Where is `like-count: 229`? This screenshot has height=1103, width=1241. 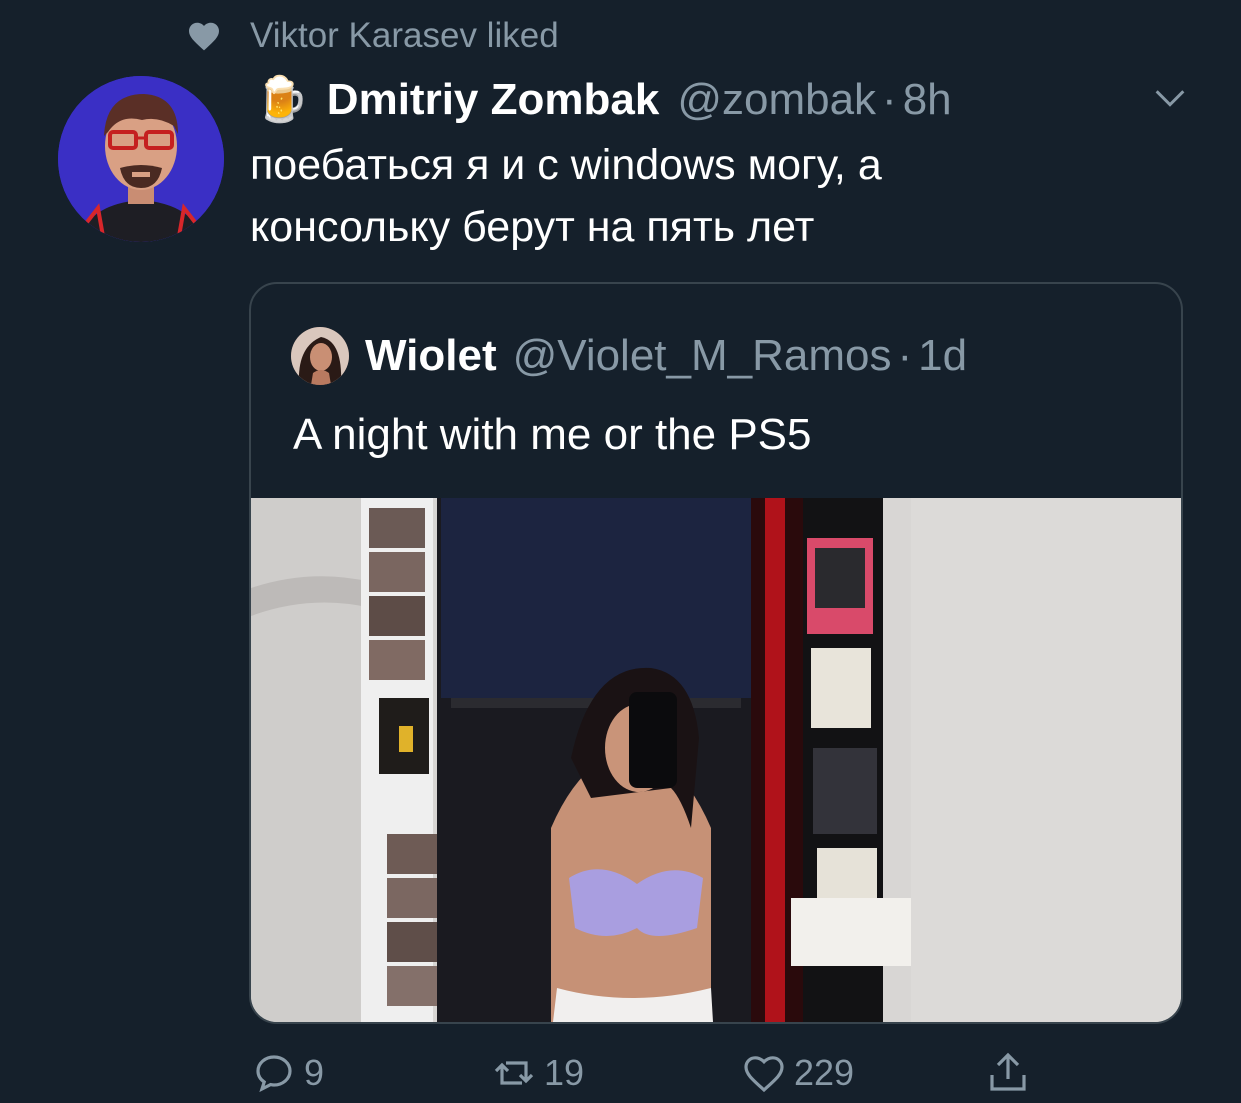
like-count: 229 is located at coordinates (824, 1072).